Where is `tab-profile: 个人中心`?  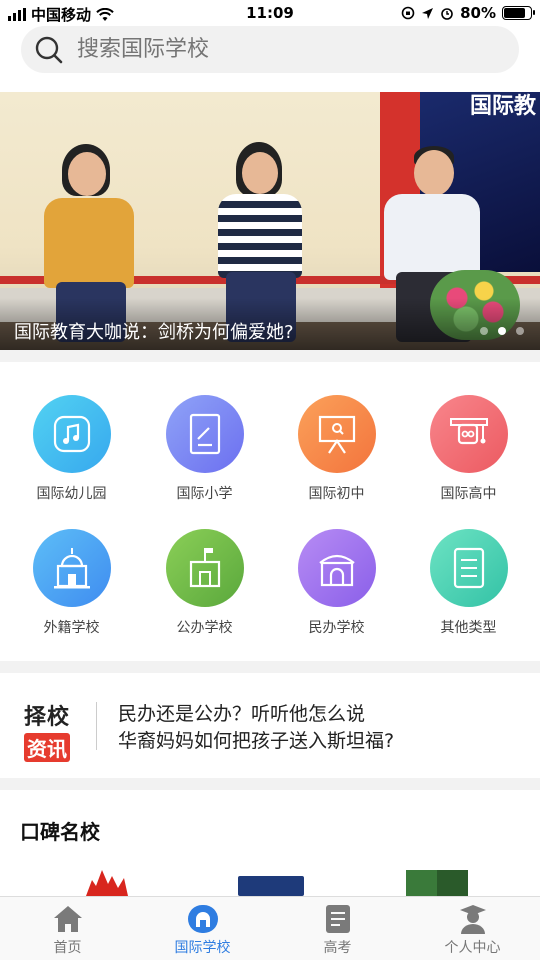
tab-profile: 个人中心 is located at coordinates (472, 928).